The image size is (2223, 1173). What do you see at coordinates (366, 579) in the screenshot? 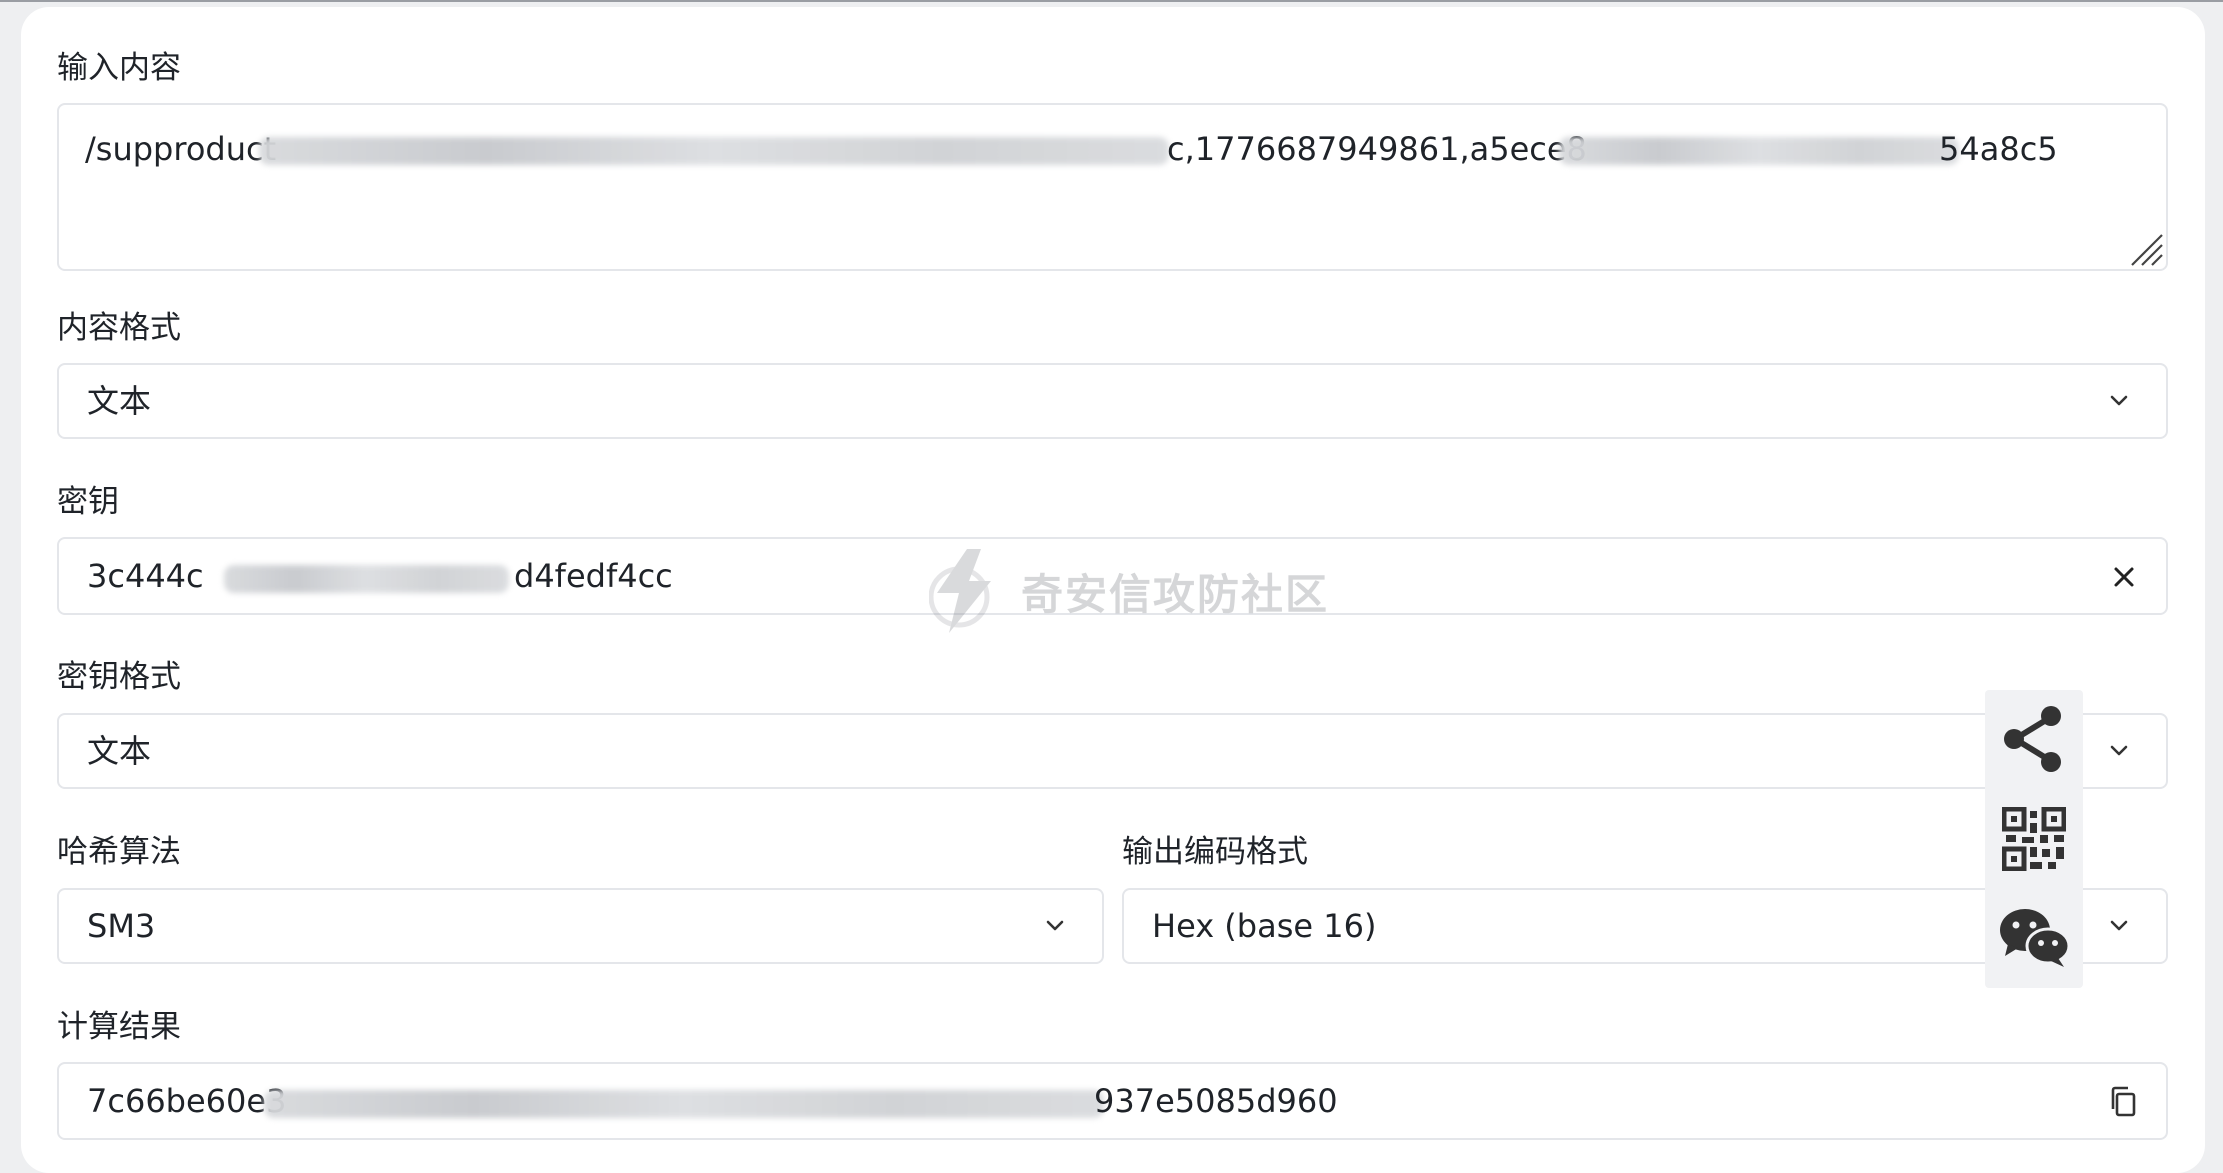
I see `key-redacted` at bounding box center [366, 579].